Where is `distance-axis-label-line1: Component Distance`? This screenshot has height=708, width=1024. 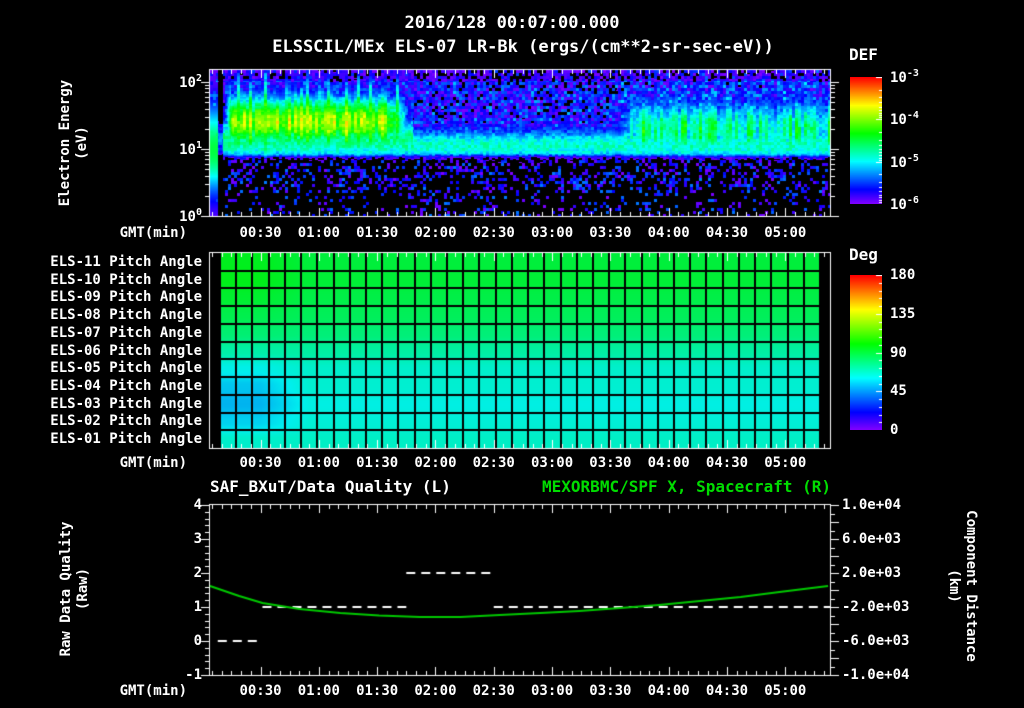
distance-axis-label-line1: Component Distance is located at coordinates (971, 586).